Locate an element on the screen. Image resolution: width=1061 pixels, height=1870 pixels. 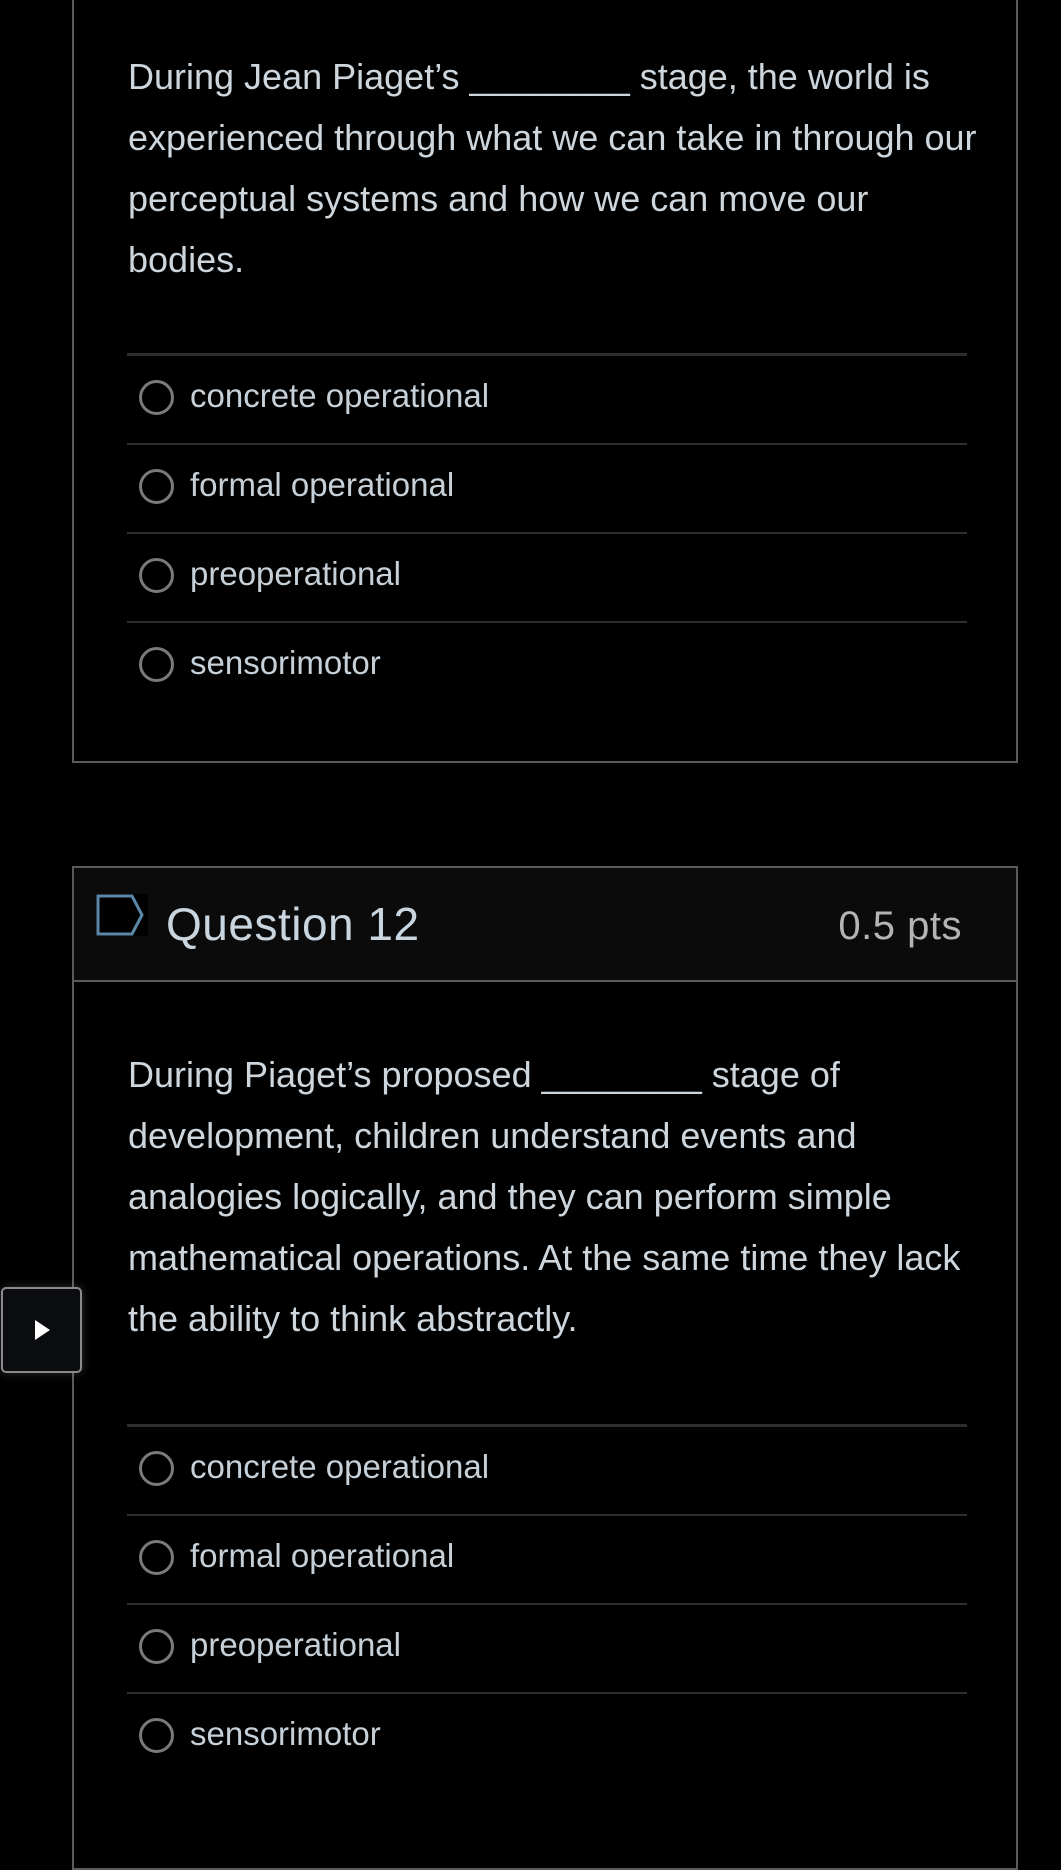
question-points: 0.5 pts is located at coordinates (900, 926).